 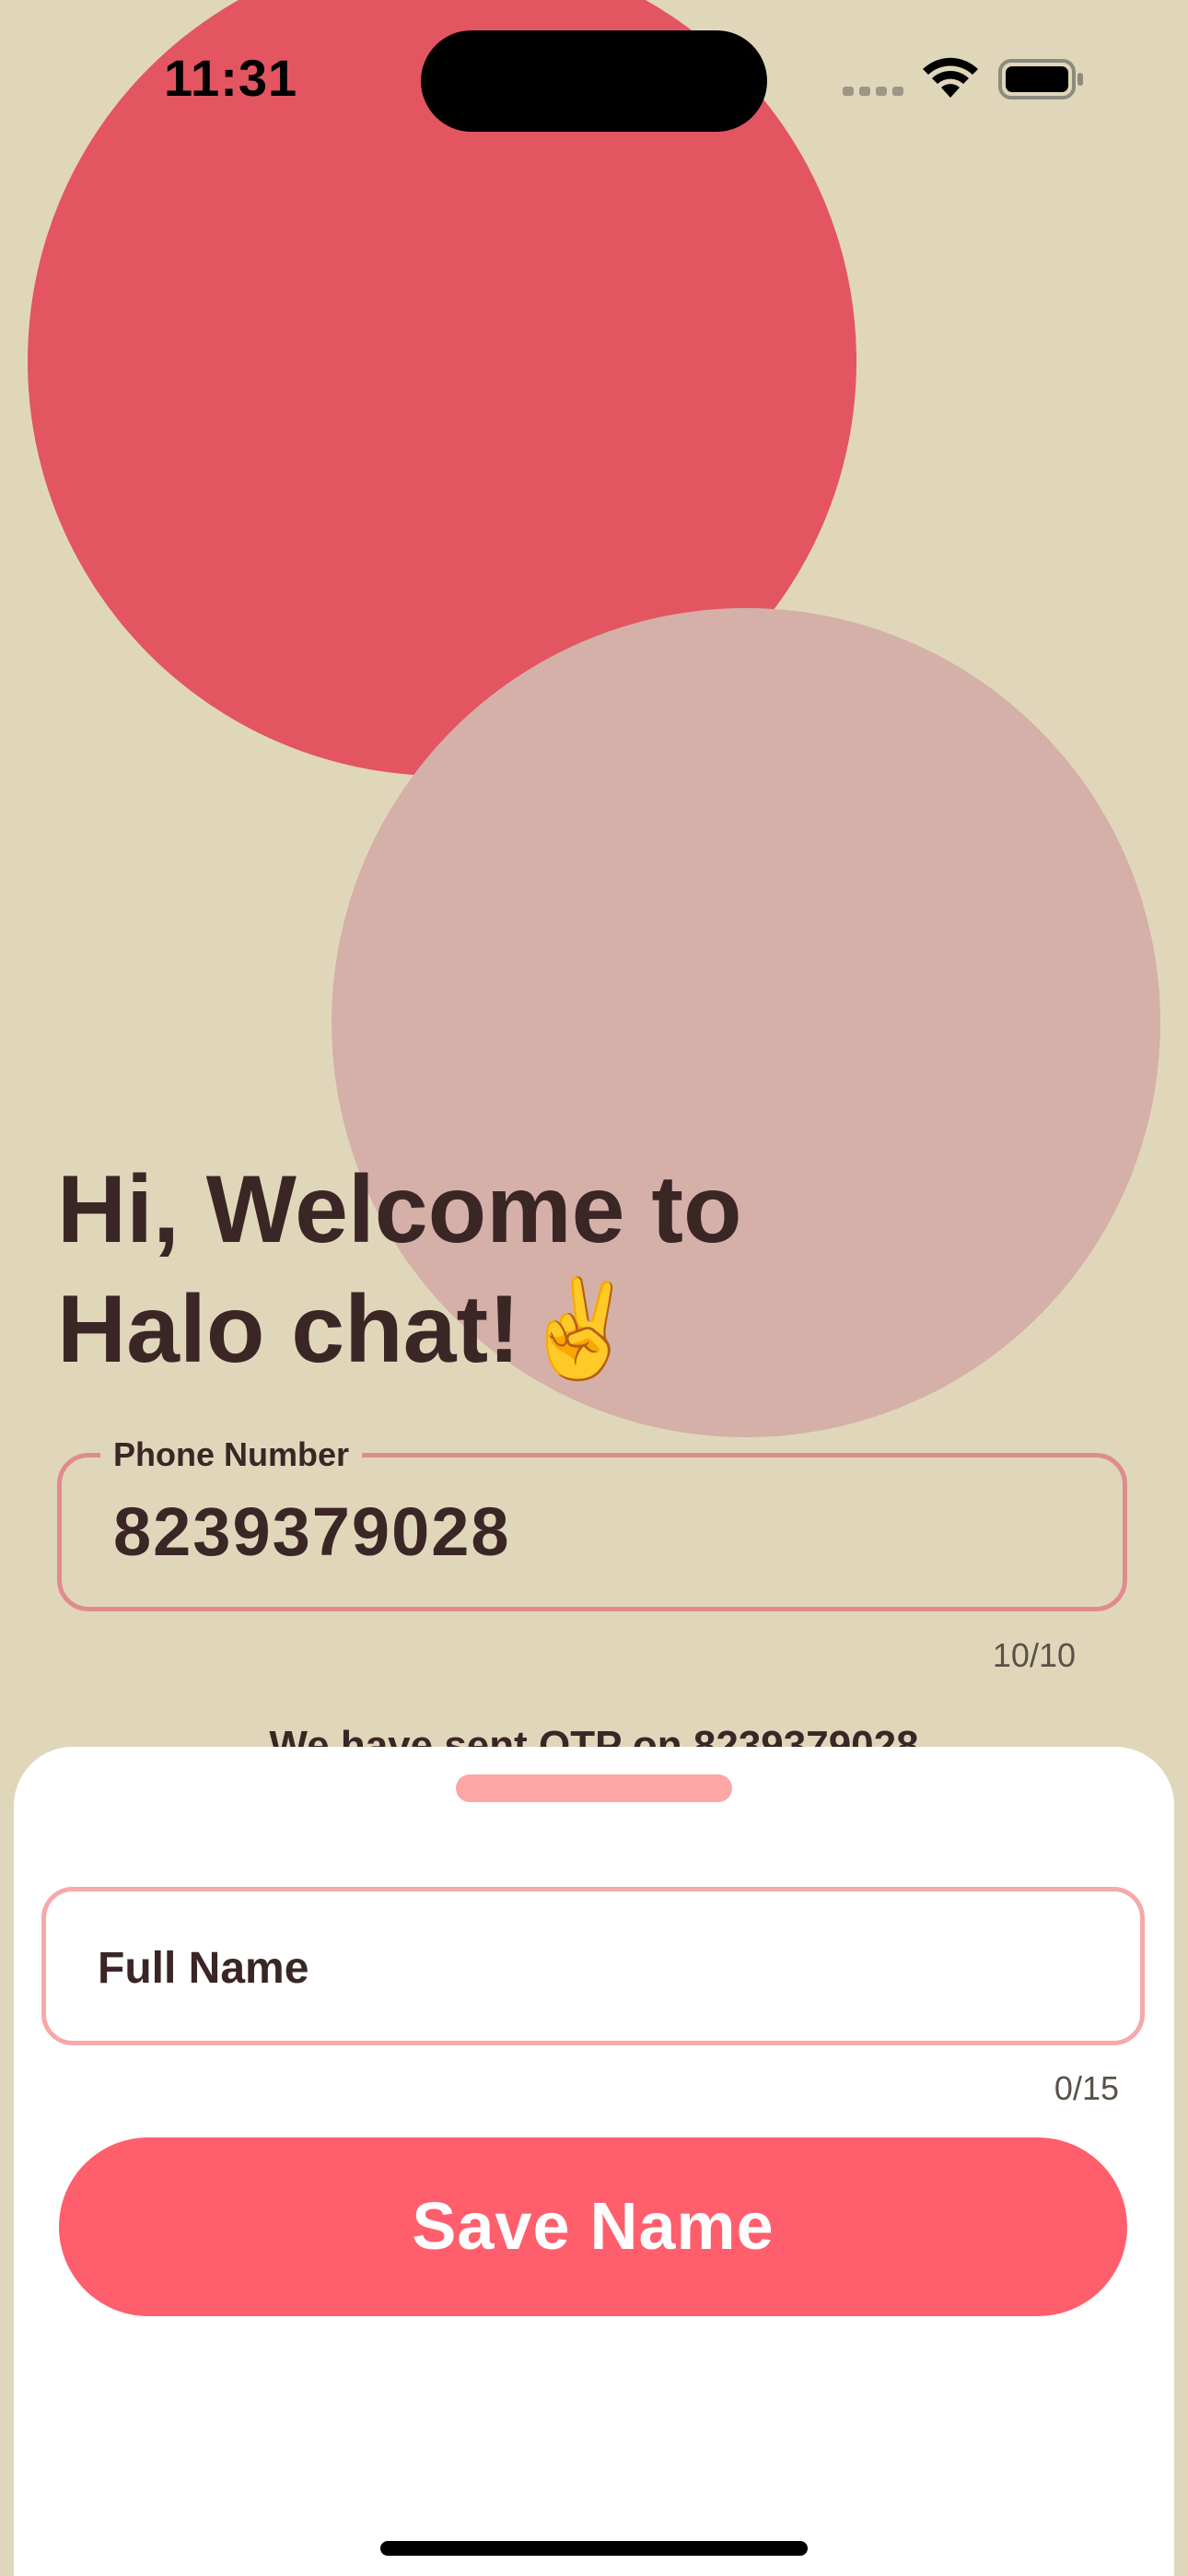 What do you see at coordinates (231, 1454) in the screenshot?
I see `phone-number-label: Phone Number` at bounding box center [231, 1454].